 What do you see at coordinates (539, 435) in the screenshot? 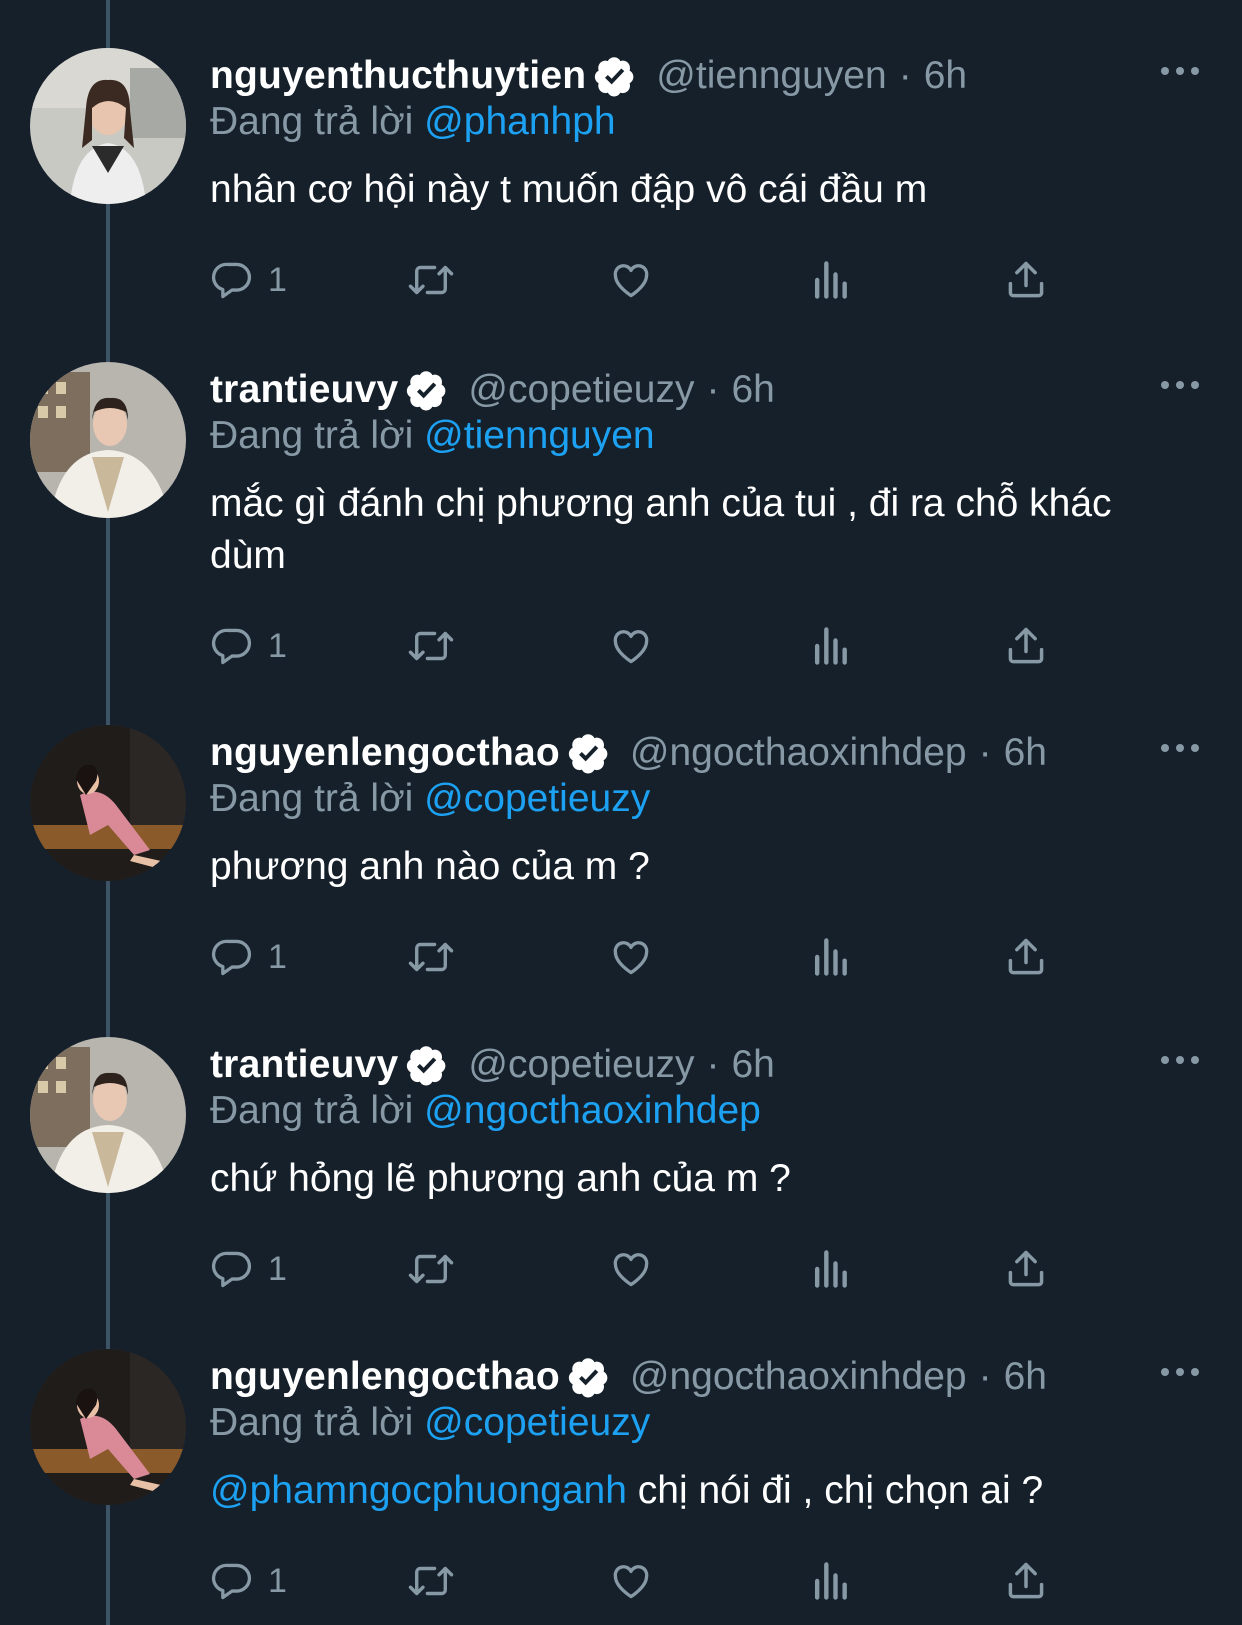
I see `replying-to-mention: @tiennguyen` at bounding box center [539, 435].